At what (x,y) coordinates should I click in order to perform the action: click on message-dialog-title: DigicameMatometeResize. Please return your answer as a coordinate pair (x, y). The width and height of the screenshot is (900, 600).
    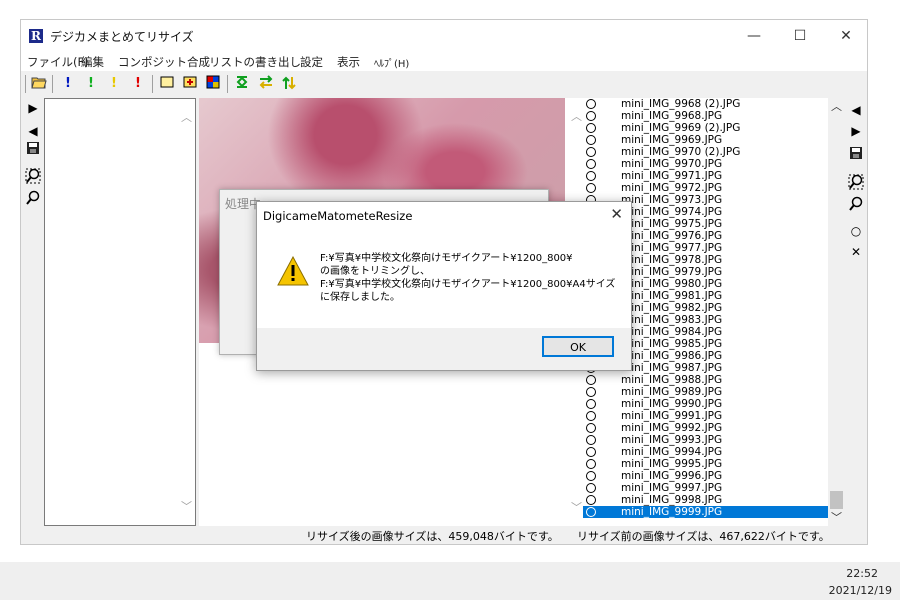
    Looking at the image, I should click on (338, 216).